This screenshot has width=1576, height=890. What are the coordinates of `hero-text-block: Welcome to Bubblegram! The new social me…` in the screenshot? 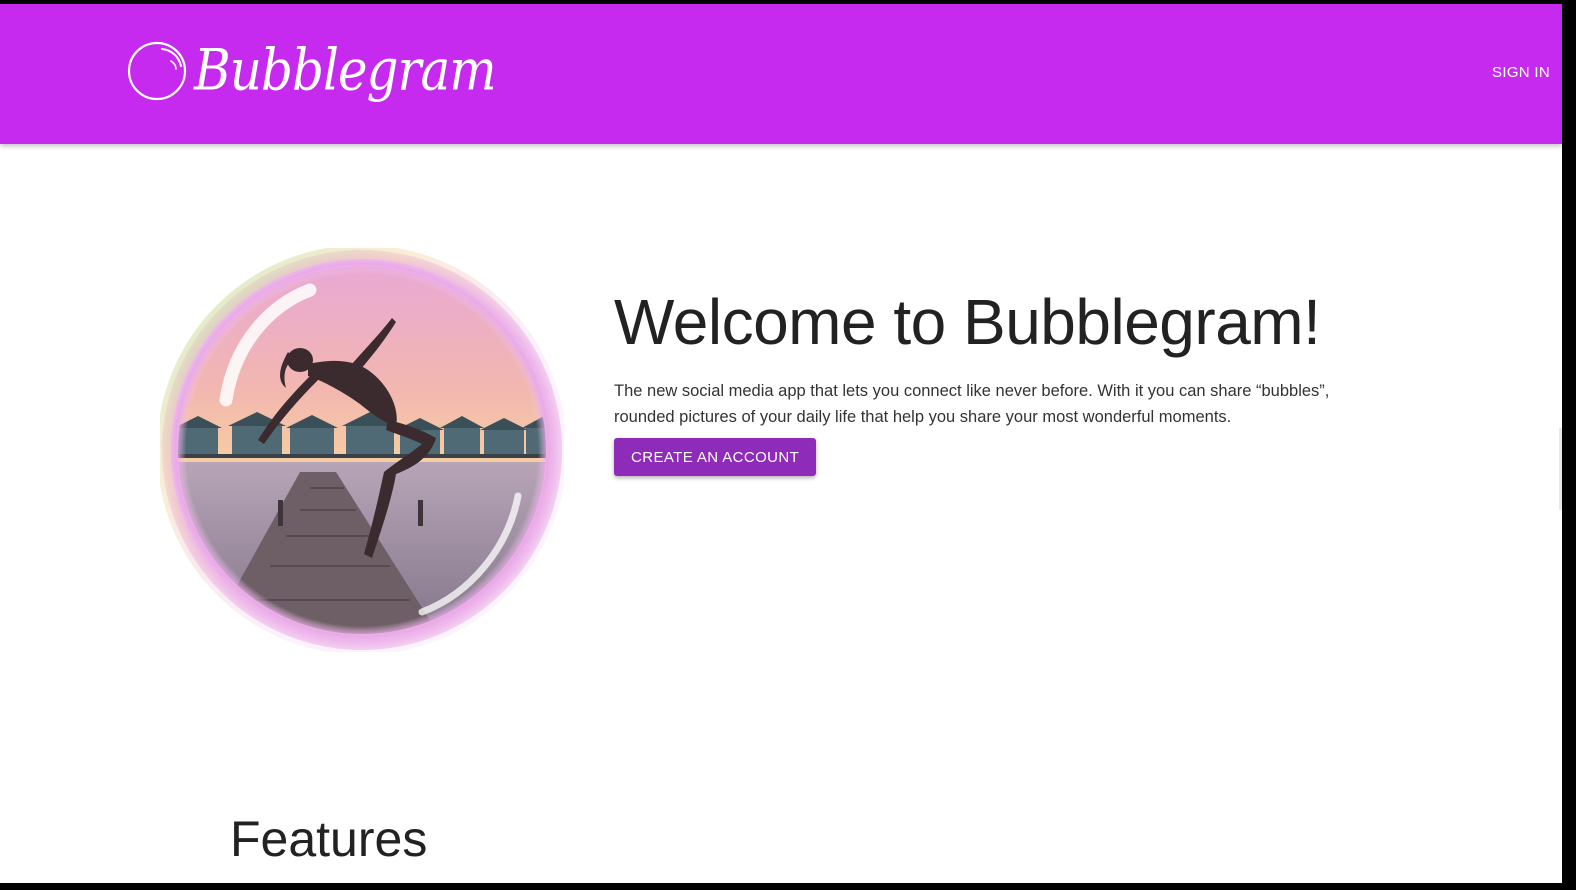 It's located at (1064, 380).